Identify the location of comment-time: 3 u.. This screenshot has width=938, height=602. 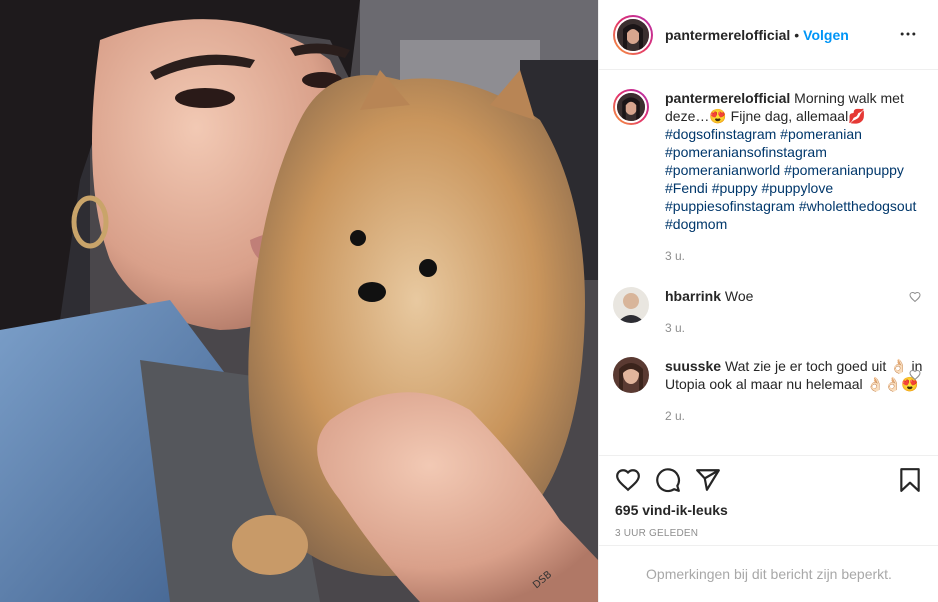
(794, 328).